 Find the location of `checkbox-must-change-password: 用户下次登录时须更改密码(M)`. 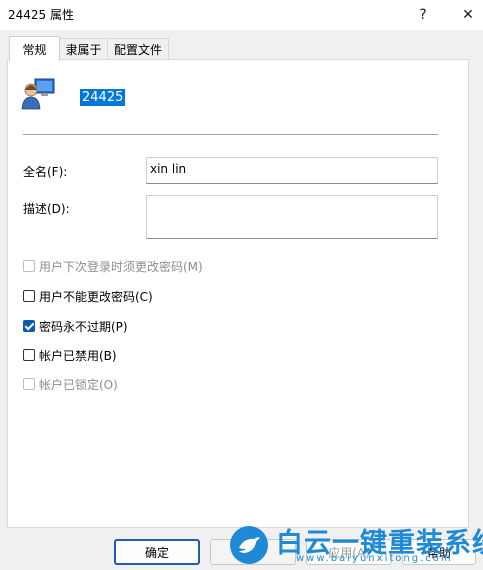

checkbox-must-change-password: 用户下次登录时须更改密码(M) is located at coordinates (113, 266).